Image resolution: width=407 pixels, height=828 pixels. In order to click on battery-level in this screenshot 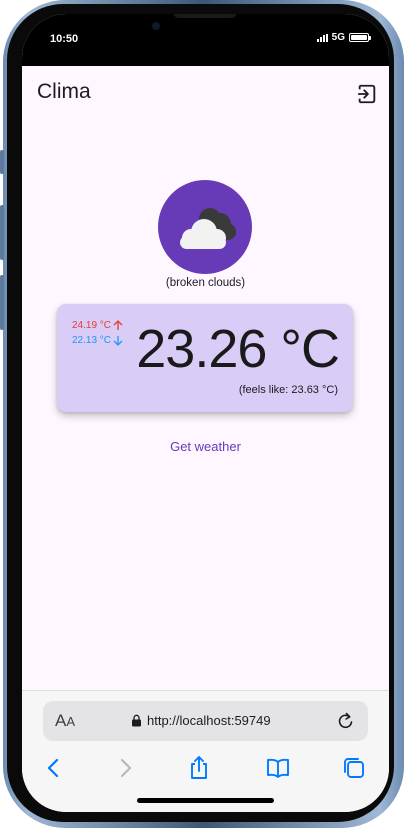, I will do `click(359, 37)`.